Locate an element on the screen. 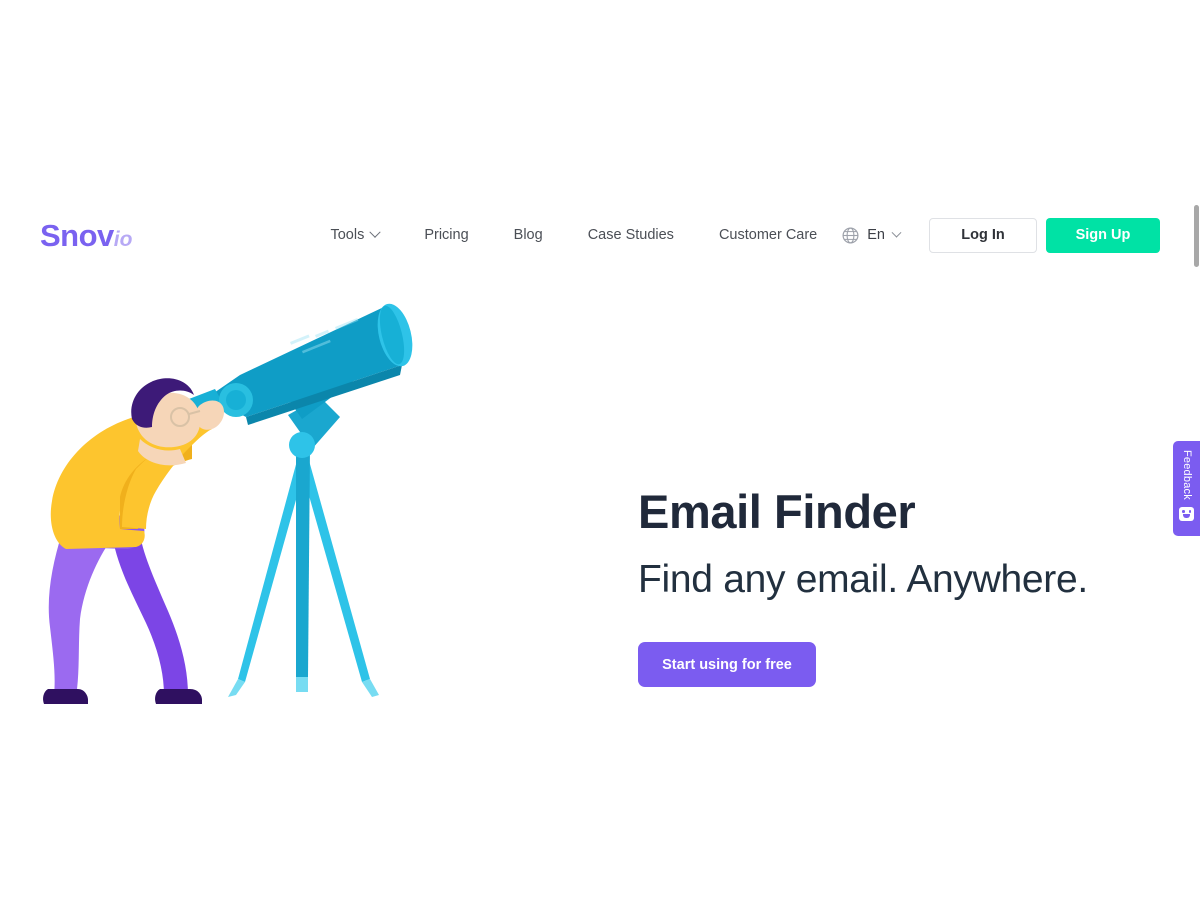  nav-item-label: Pricing is located at coordinates (446, 235).